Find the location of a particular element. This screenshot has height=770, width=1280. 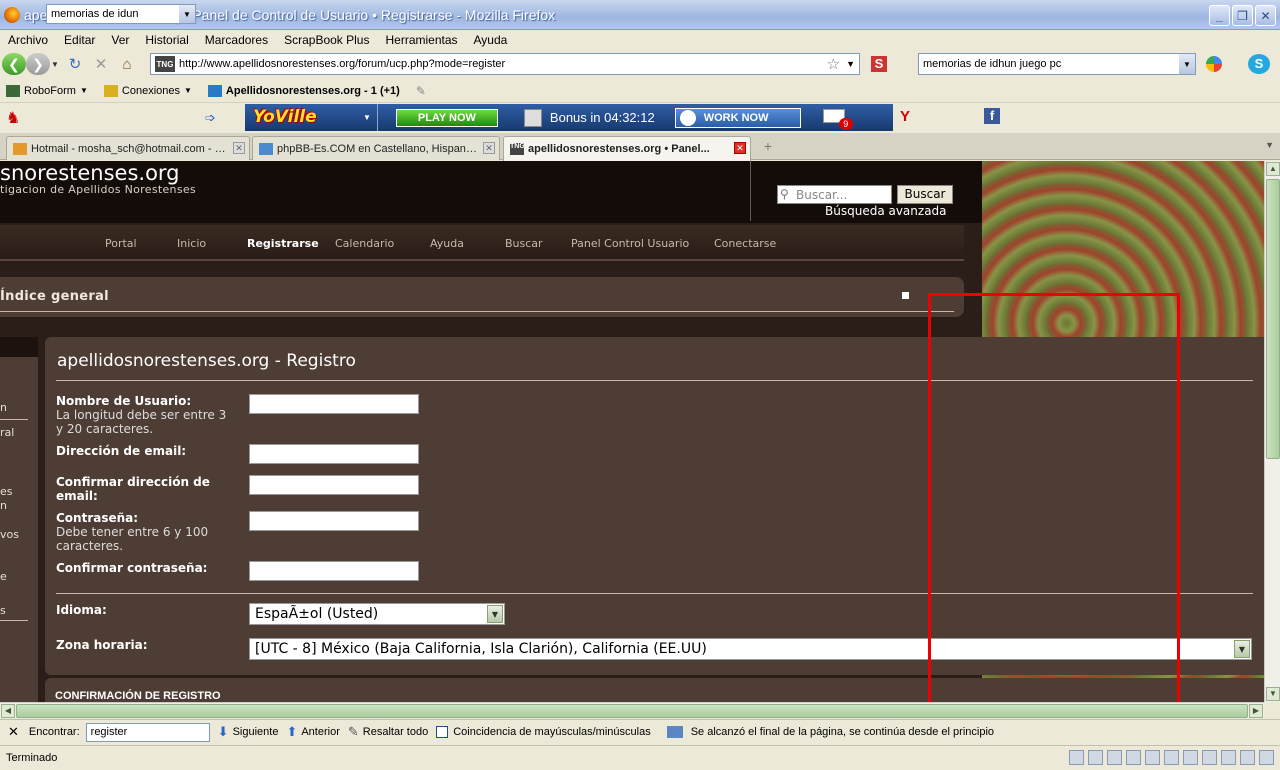

menu-scrapbook: ScrapBook Plus is located at coordinates (326, 40).